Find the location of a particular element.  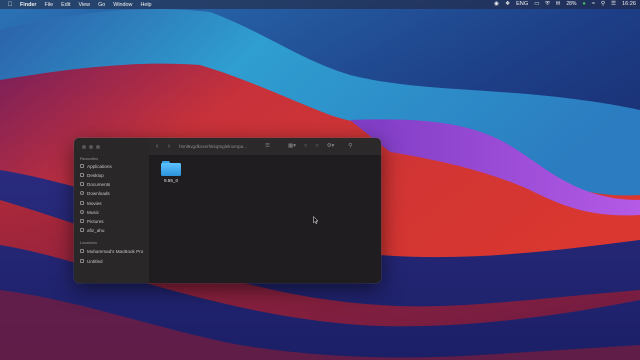

sidebar-item-macbook: Muhammad's MacBook Pro is located at coordinates (111, 251).